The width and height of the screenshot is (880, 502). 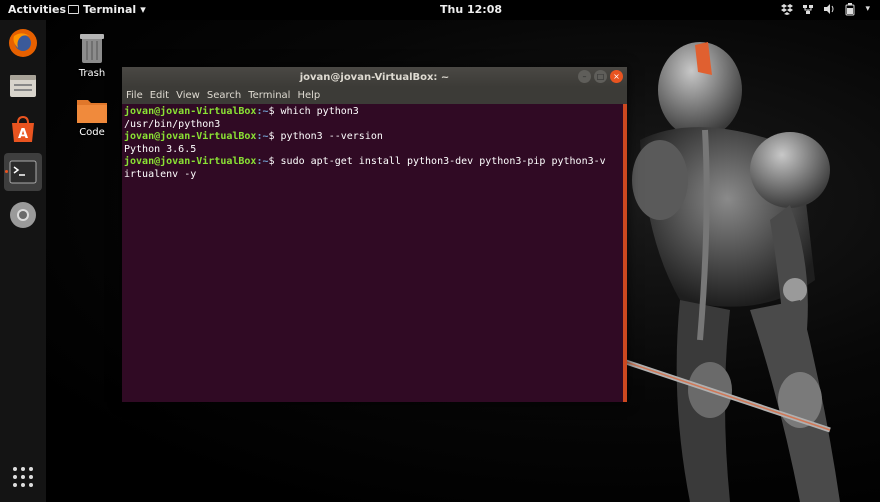 I want to click on system-tray: ▾, so click(x=825, y=9).